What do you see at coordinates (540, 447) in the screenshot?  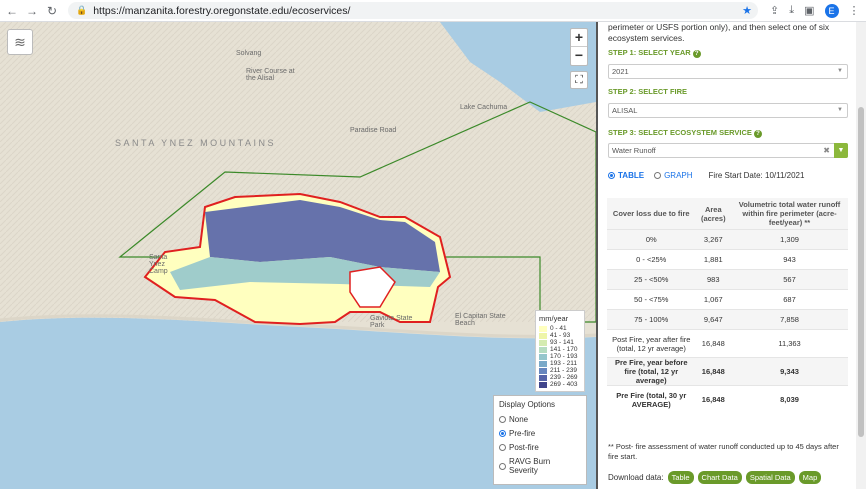 I see `display-option: Post-fire` at bounding box center [540, 447].